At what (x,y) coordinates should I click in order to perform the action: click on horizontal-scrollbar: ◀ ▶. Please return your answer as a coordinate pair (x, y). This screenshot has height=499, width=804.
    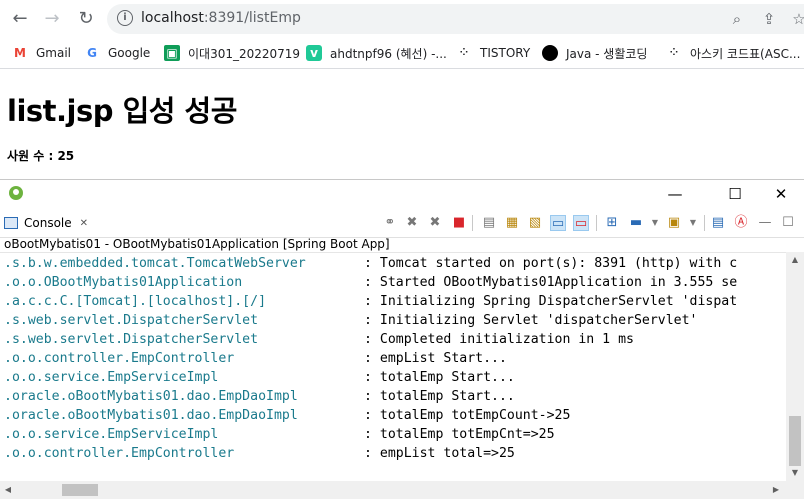
    Looking at the image, I should click on (393, 490).